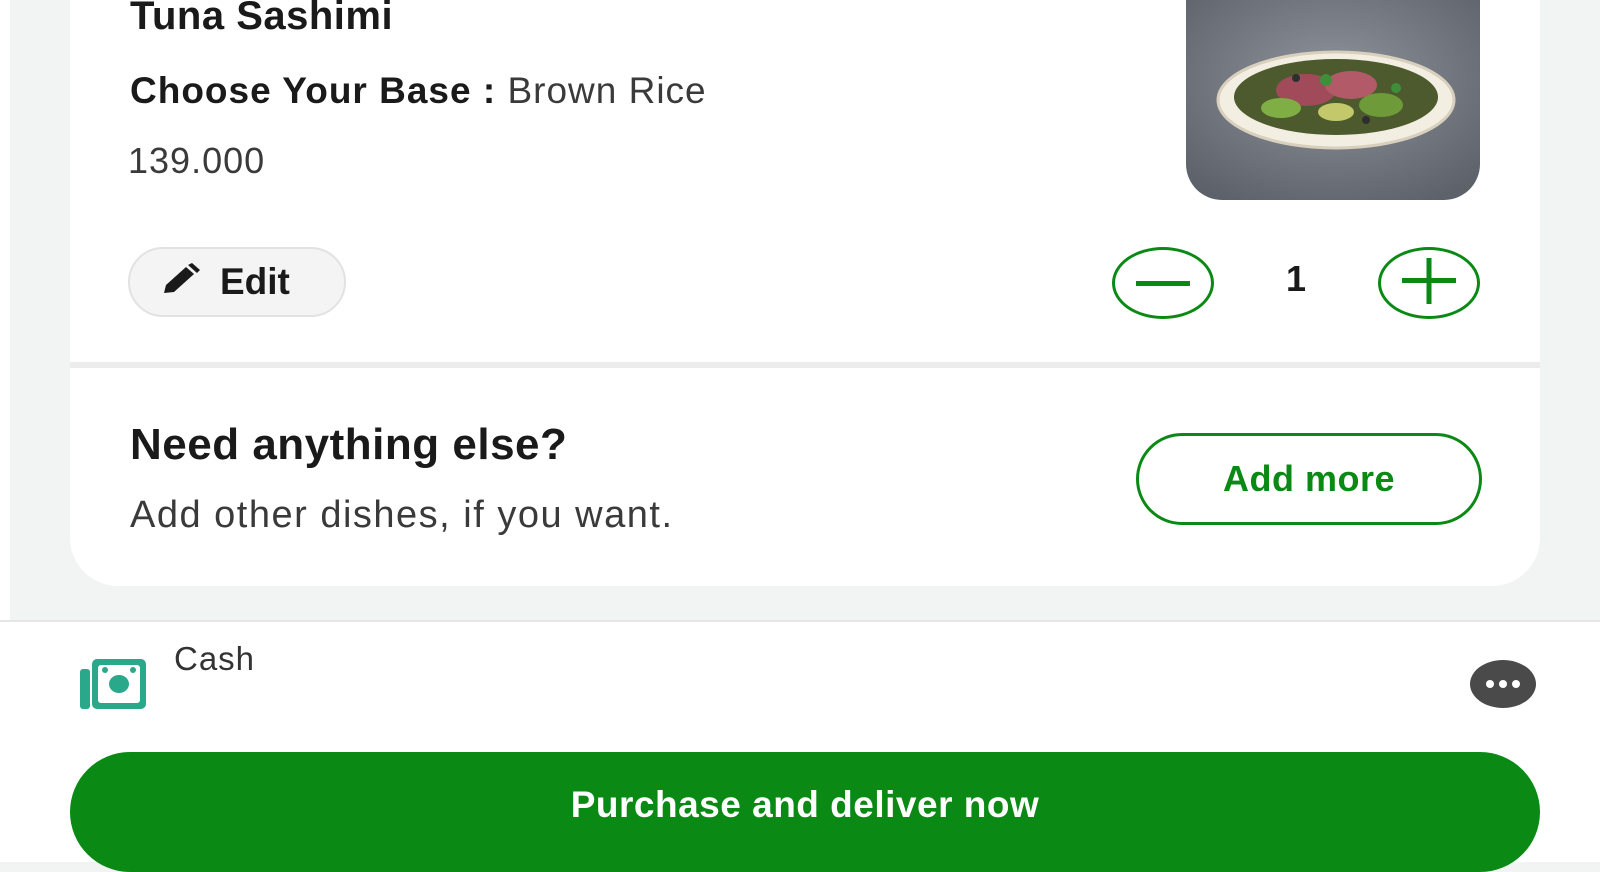 Image resolution: width=1600 pixels, height=872 pixels. Describe the element at coordinates (181, 282) in the screenshot. I see `pencil-icon` at that location.